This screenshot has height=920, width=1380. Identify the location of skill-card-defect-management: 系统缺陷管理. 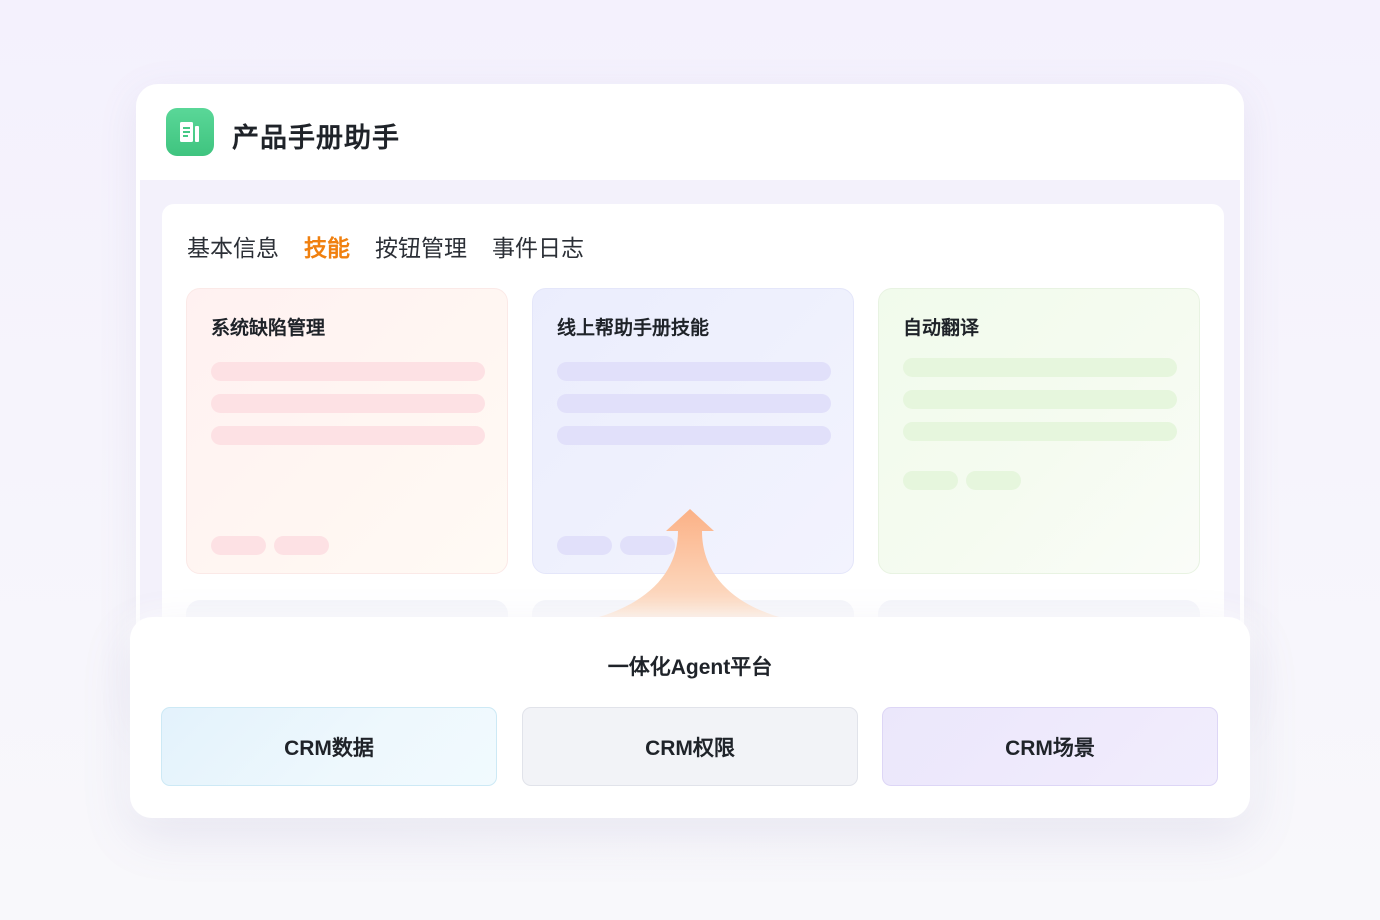
(347, 431).